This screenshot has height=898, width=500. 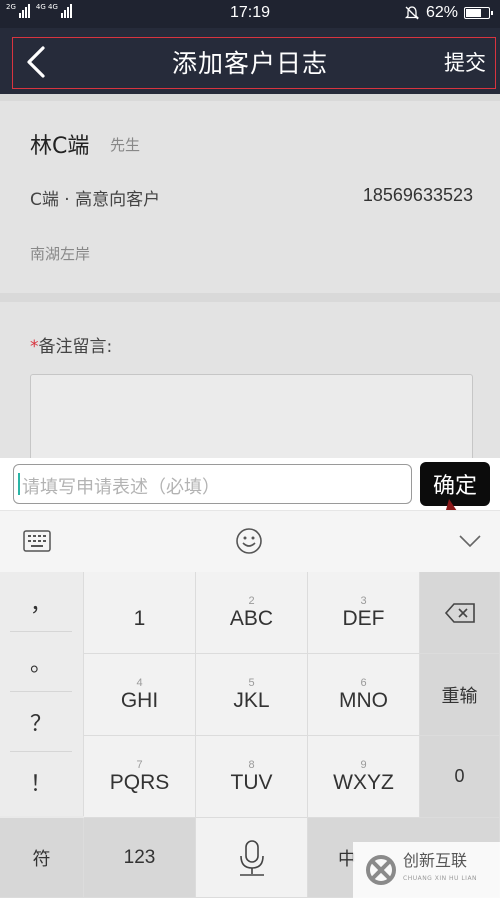 I want to click on key-abc: 2 ABC, so click(x=252, y=613).